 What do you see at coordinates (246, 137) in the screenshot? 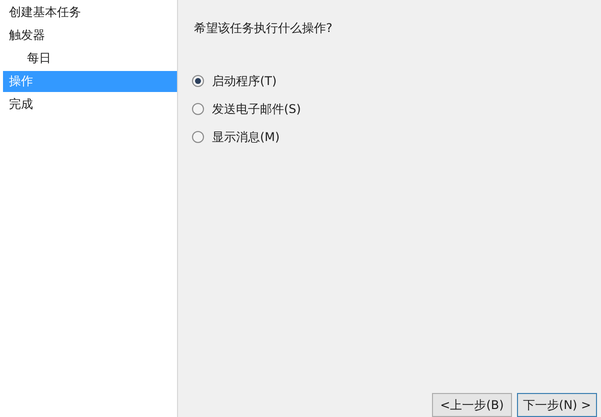
I see `option-label: 显示消息(M)` at bounding box center [246, 137].